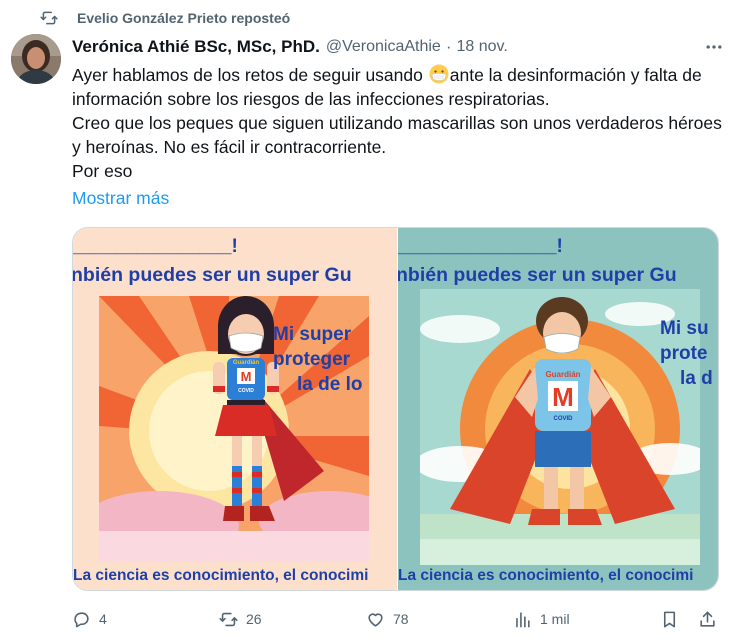  I want to click on views-button: 1 mil, so click(541, 619).